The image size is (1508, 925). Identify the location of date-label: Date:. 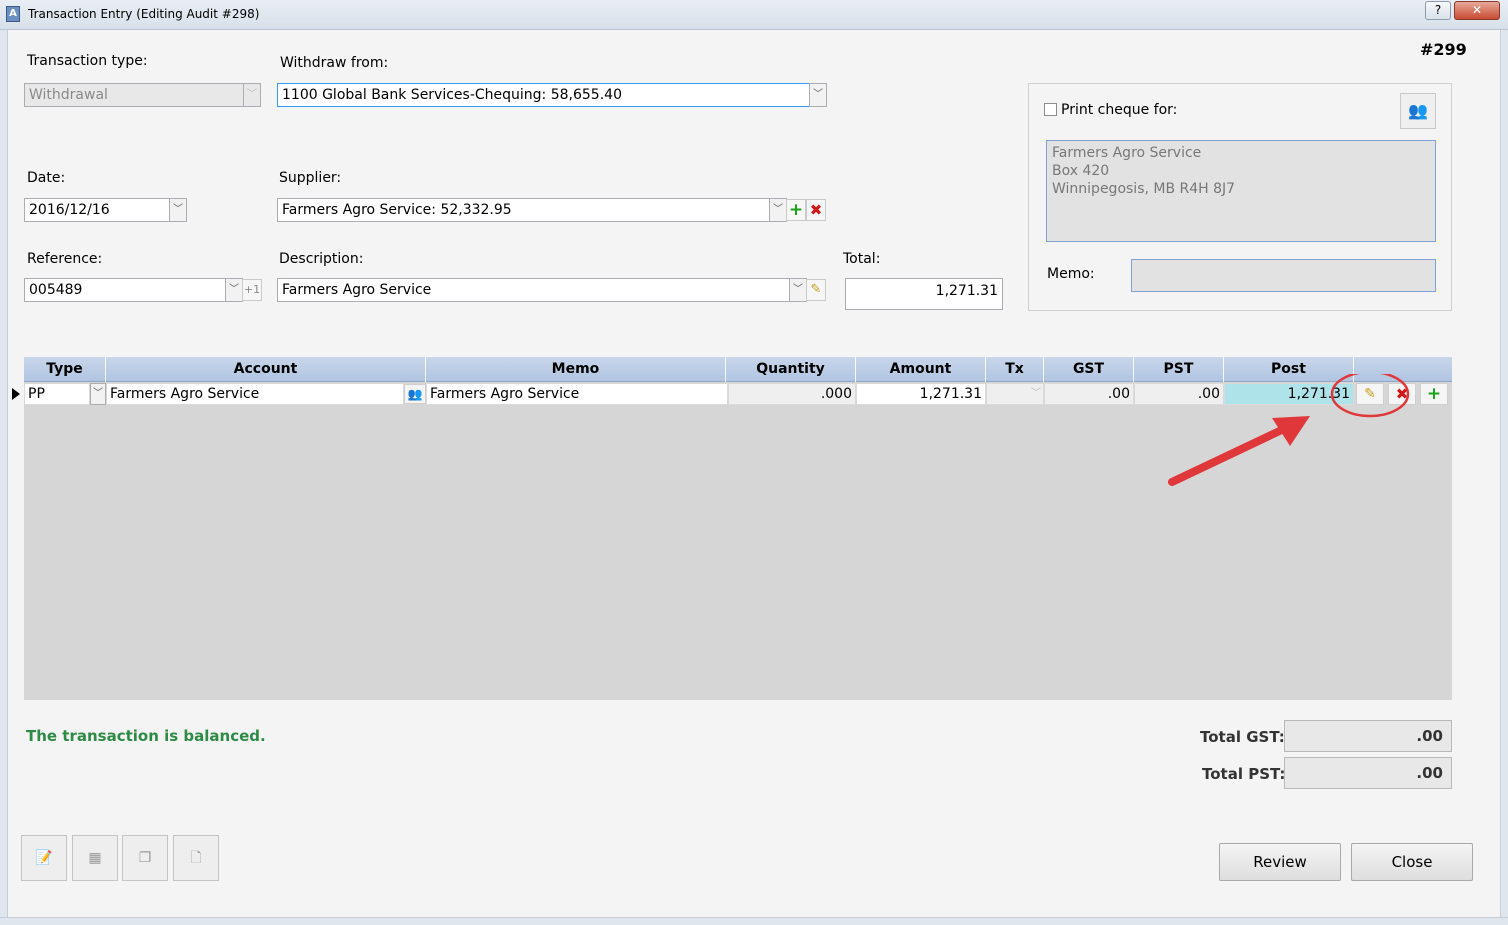
(46, 178).